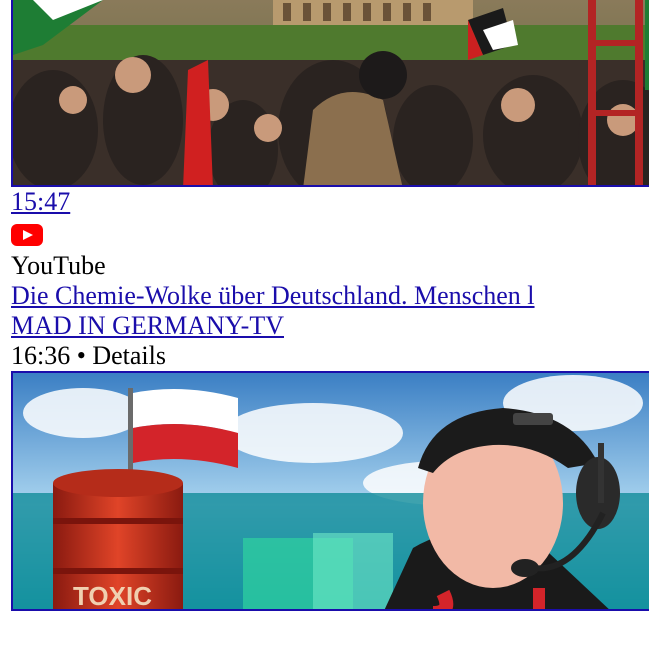 The width and height of the screenshot is (649, 645). What do you see at coordinates (330, 234) in the screenshot?
I see `source-icon-row` at bounding box center [330, 234].